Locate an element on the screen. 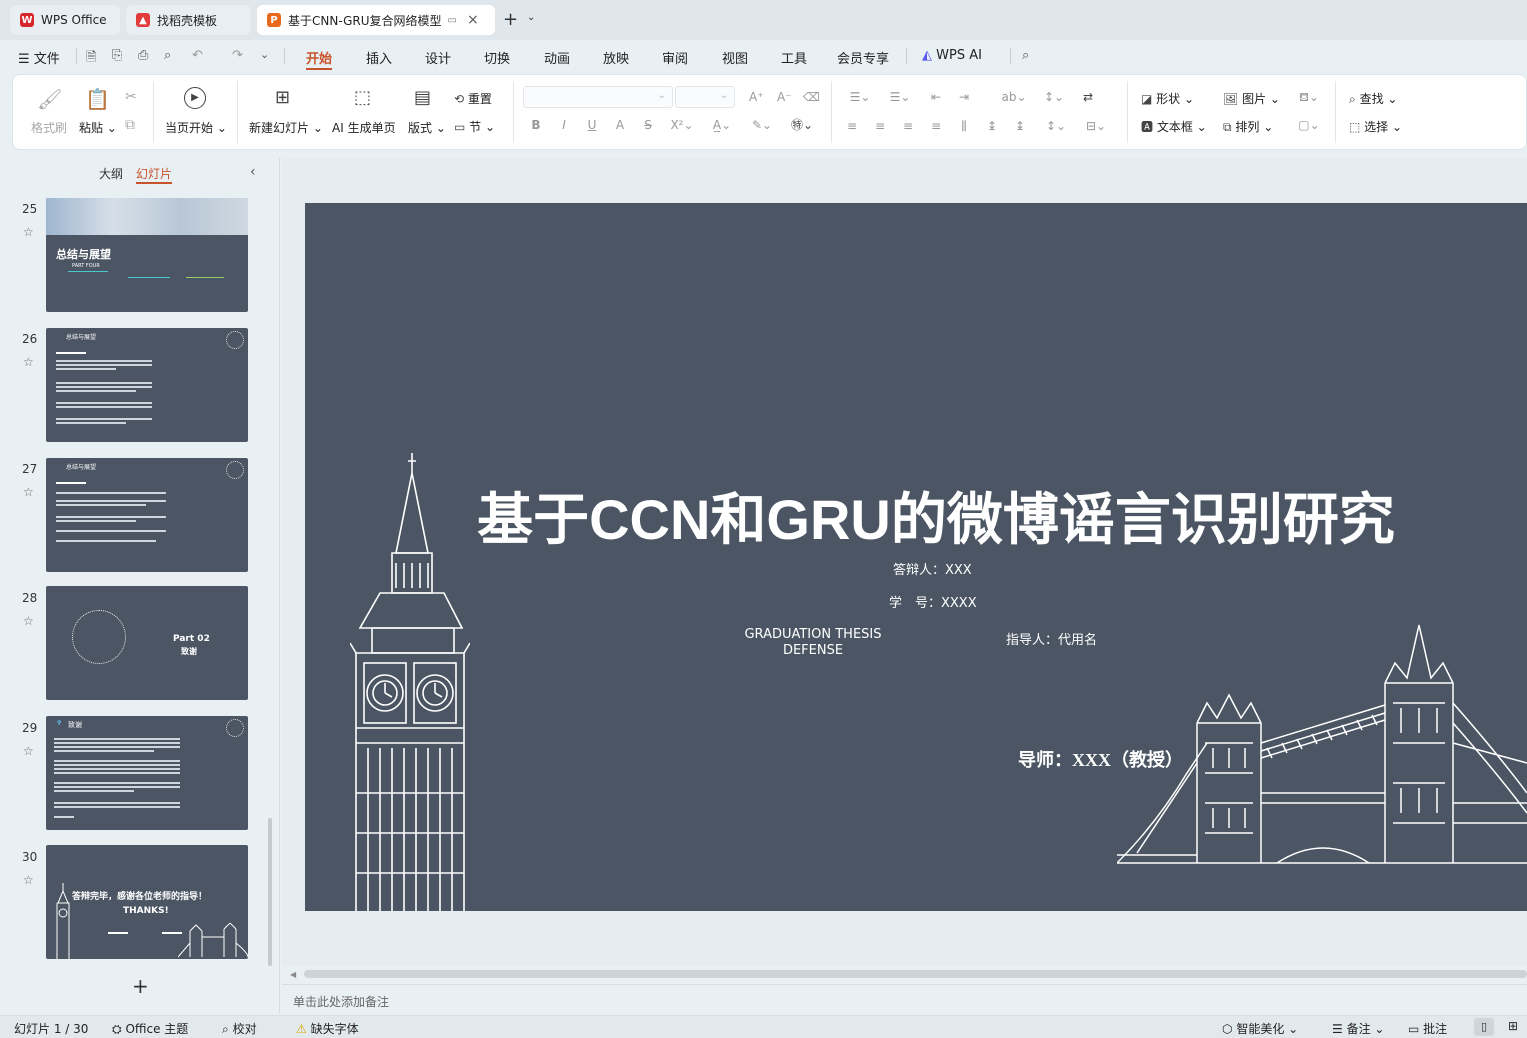 The image size is (1527, 1038). sorter-view-icon: ⊞ is located at coordinates (1513, 1026).